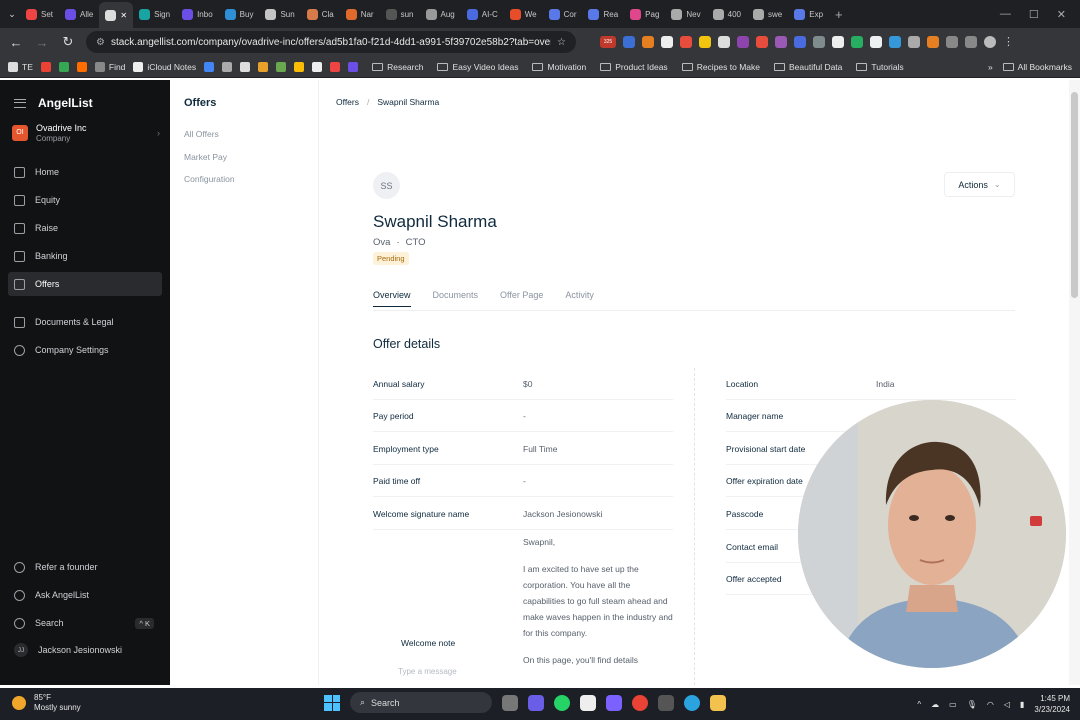 The width and height of the screenshot is (1080, 720). What do you see at coordinates (16, 42) in the screenshot?
I see `back-icon: ←` at bounding box center [16, 42].